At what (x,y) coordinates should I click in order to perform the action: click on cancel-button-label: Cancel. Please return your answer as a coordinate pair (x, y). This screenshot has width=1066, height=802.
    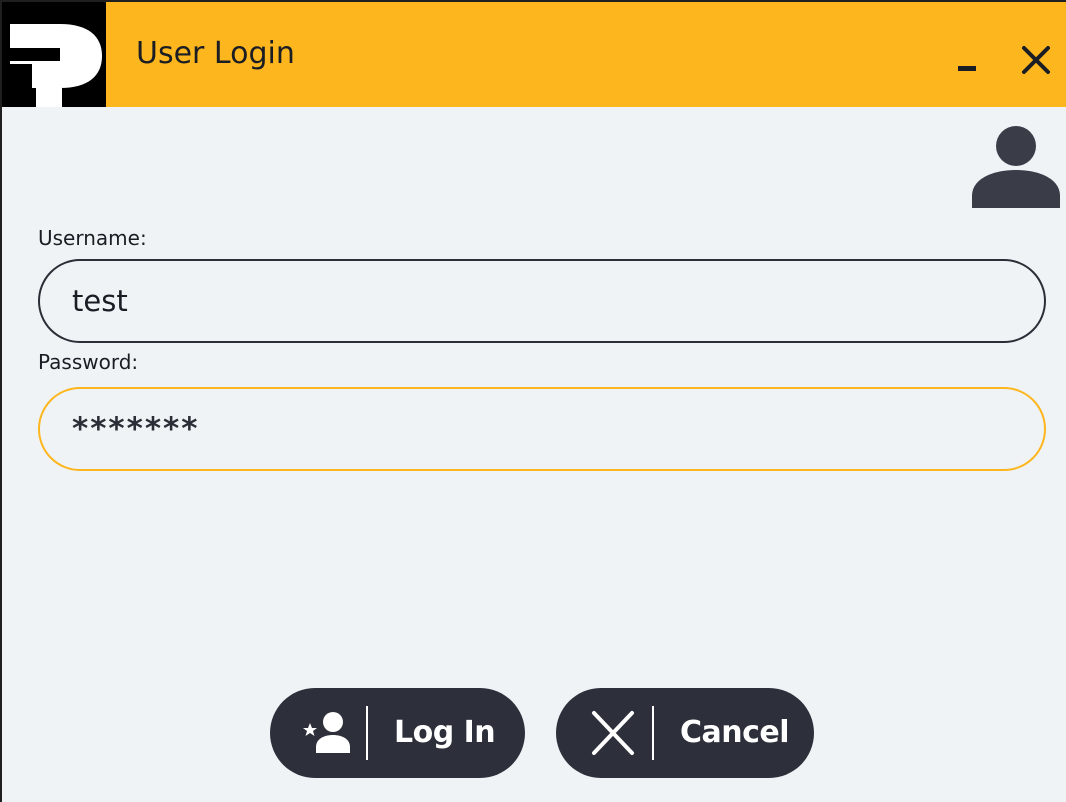
    Looking at the image, I should click on (735, 732).